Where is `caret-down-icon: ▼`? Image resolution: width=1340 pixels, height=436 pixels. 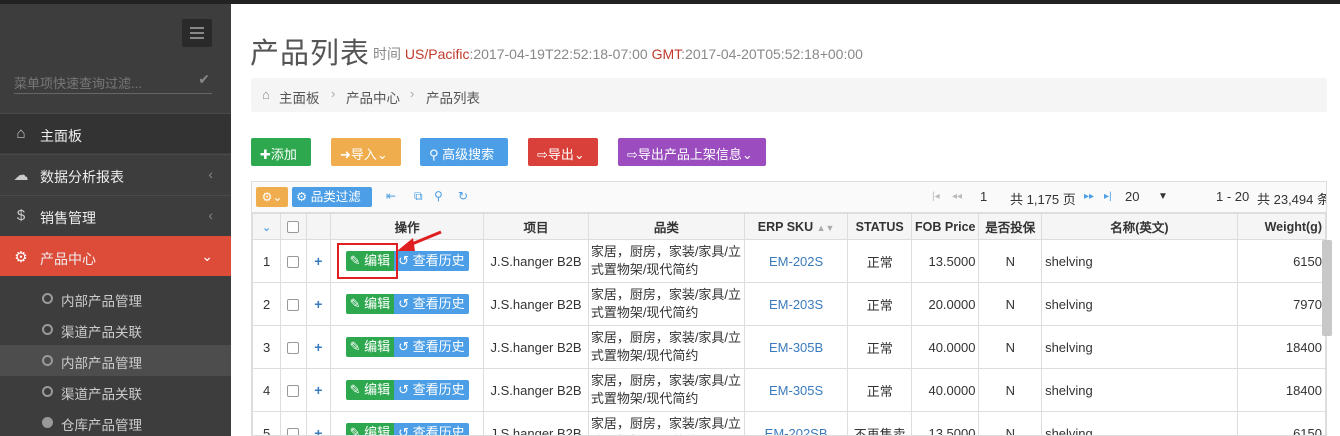 caret-down-icon: ▼ is located at coordinates (1163, 196).